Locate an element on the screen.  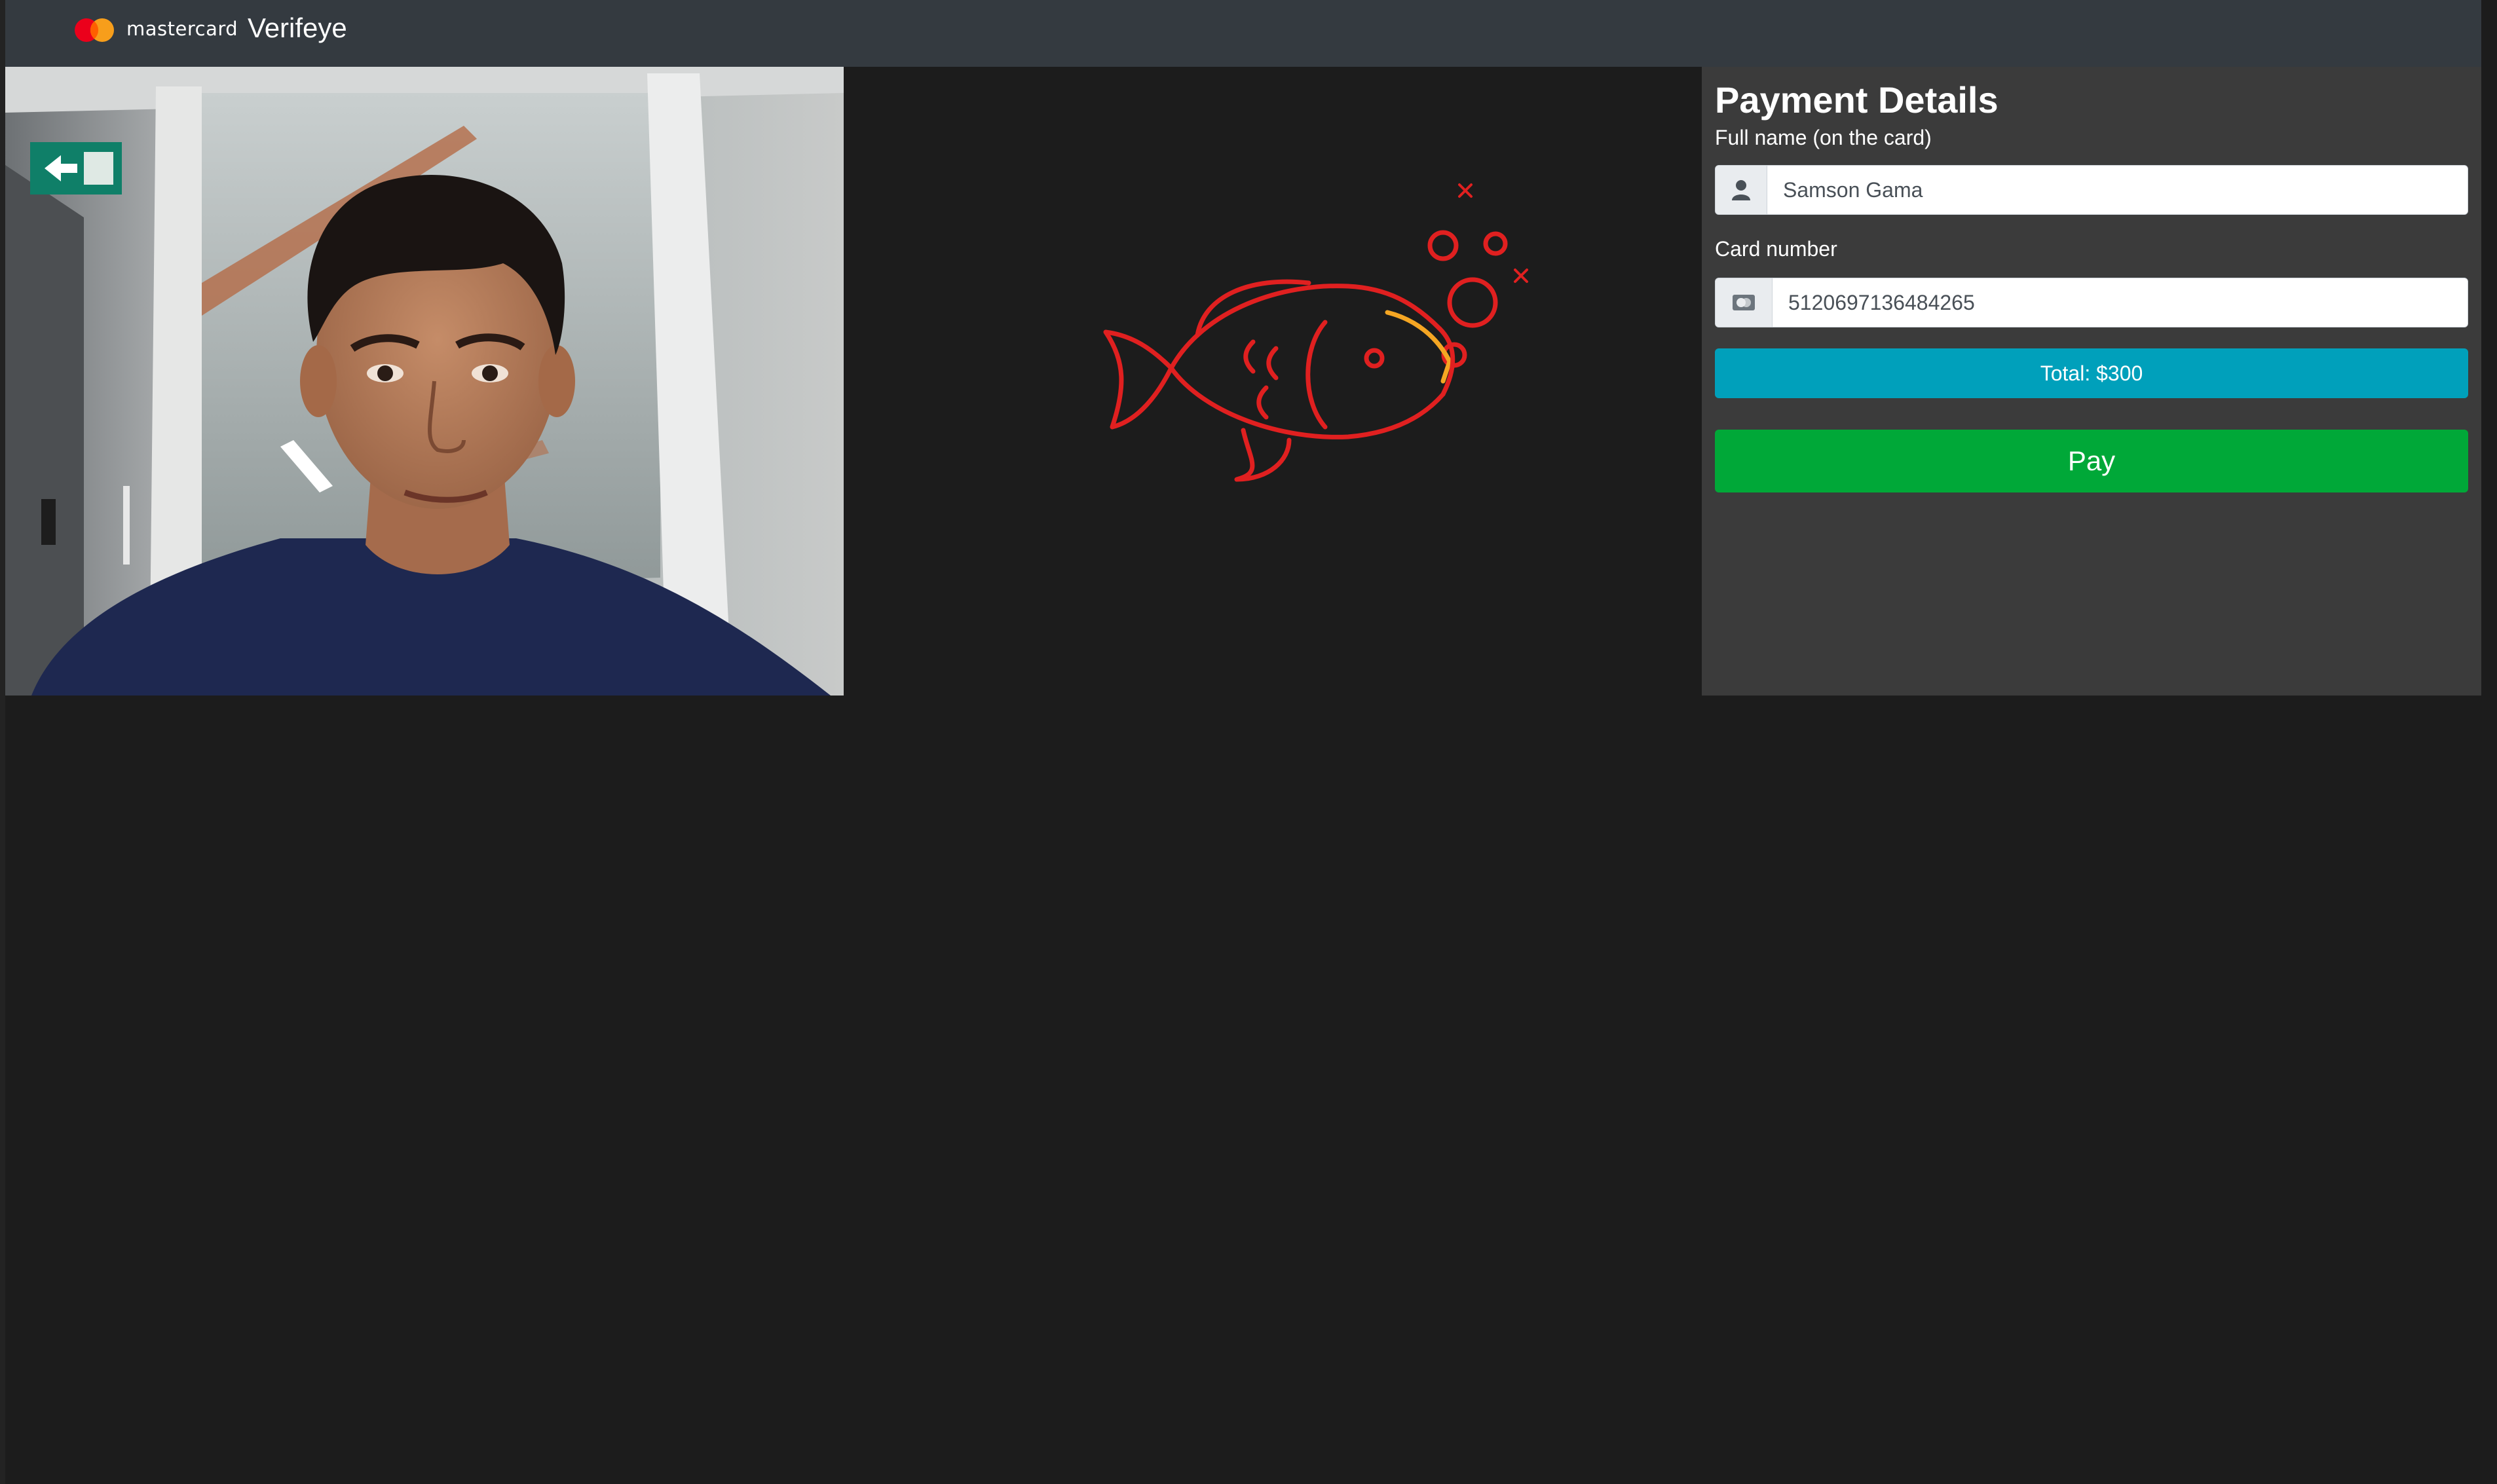
card-number-input is located at coordinates (2120, 302).